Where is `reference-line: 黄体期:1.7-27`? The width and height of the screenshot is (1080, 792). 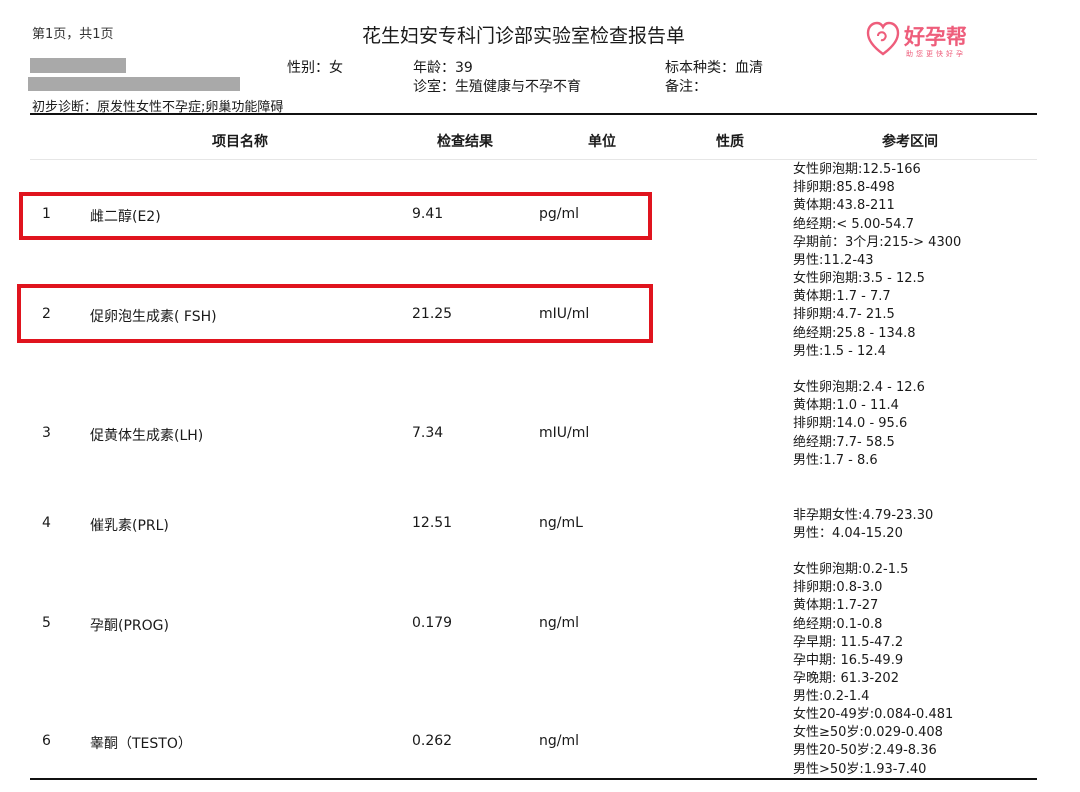
reference-line: 黄体期:1.7-27 is located at coordinates (836, 606).